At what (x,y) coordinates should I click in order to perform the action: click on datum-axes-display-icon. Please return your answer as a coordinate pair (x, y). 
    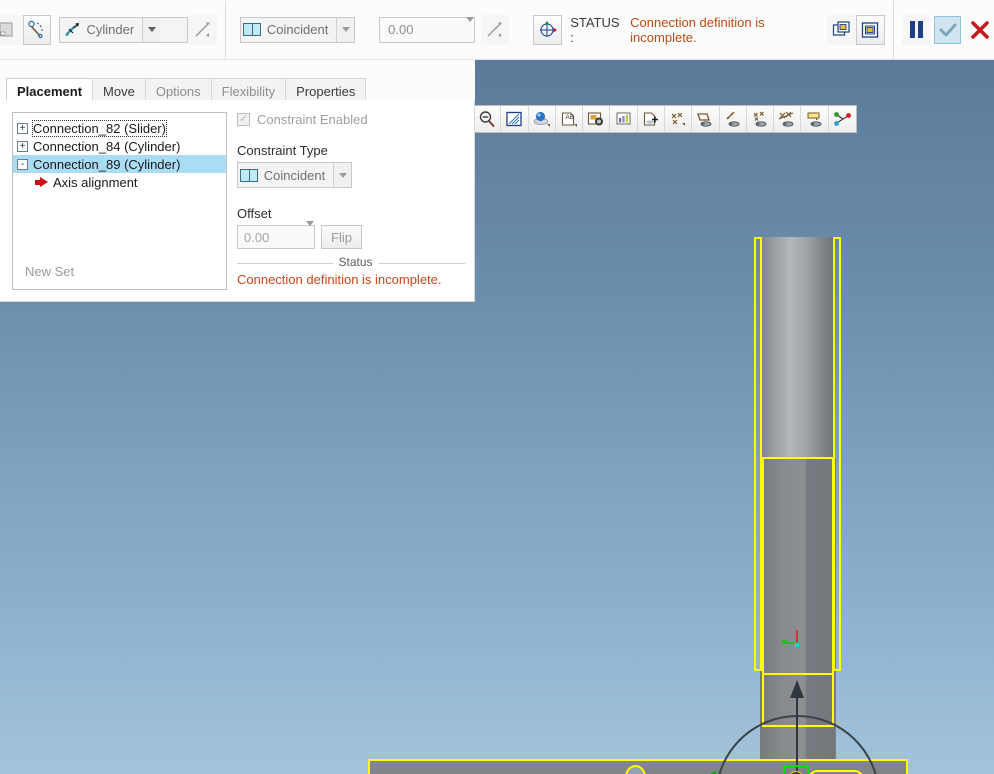
    Looking at the image, I should click on (733, 119).